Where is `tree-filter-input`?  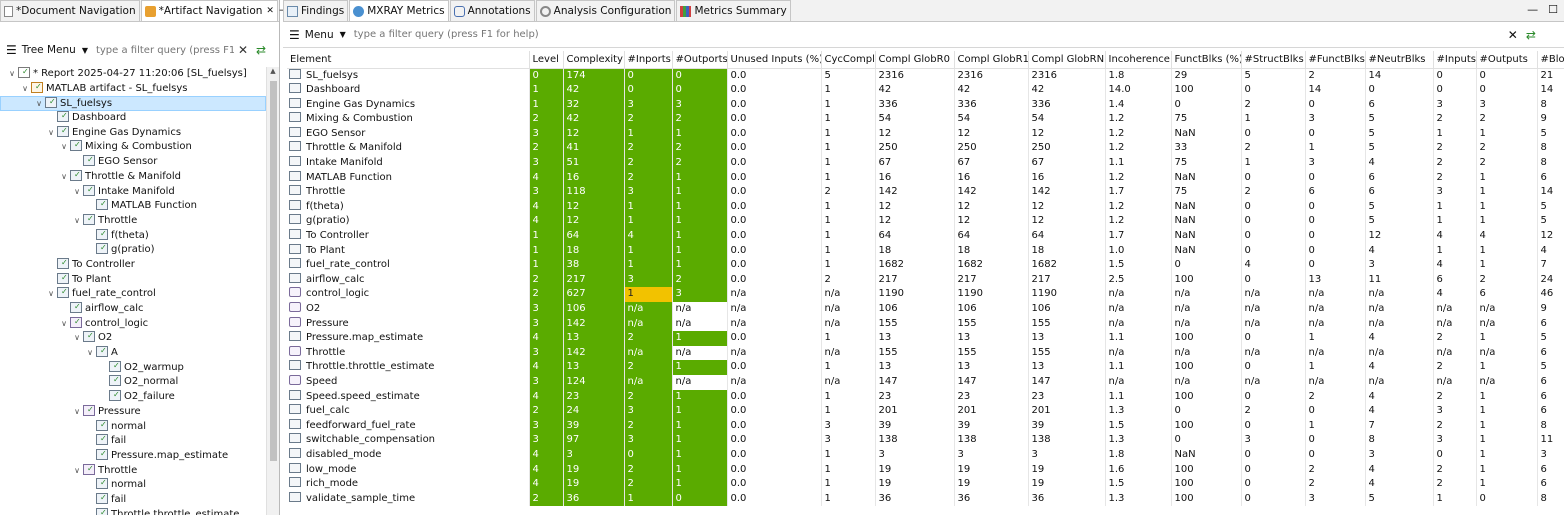
tree-filter-input is located at coordinates (164, 50).